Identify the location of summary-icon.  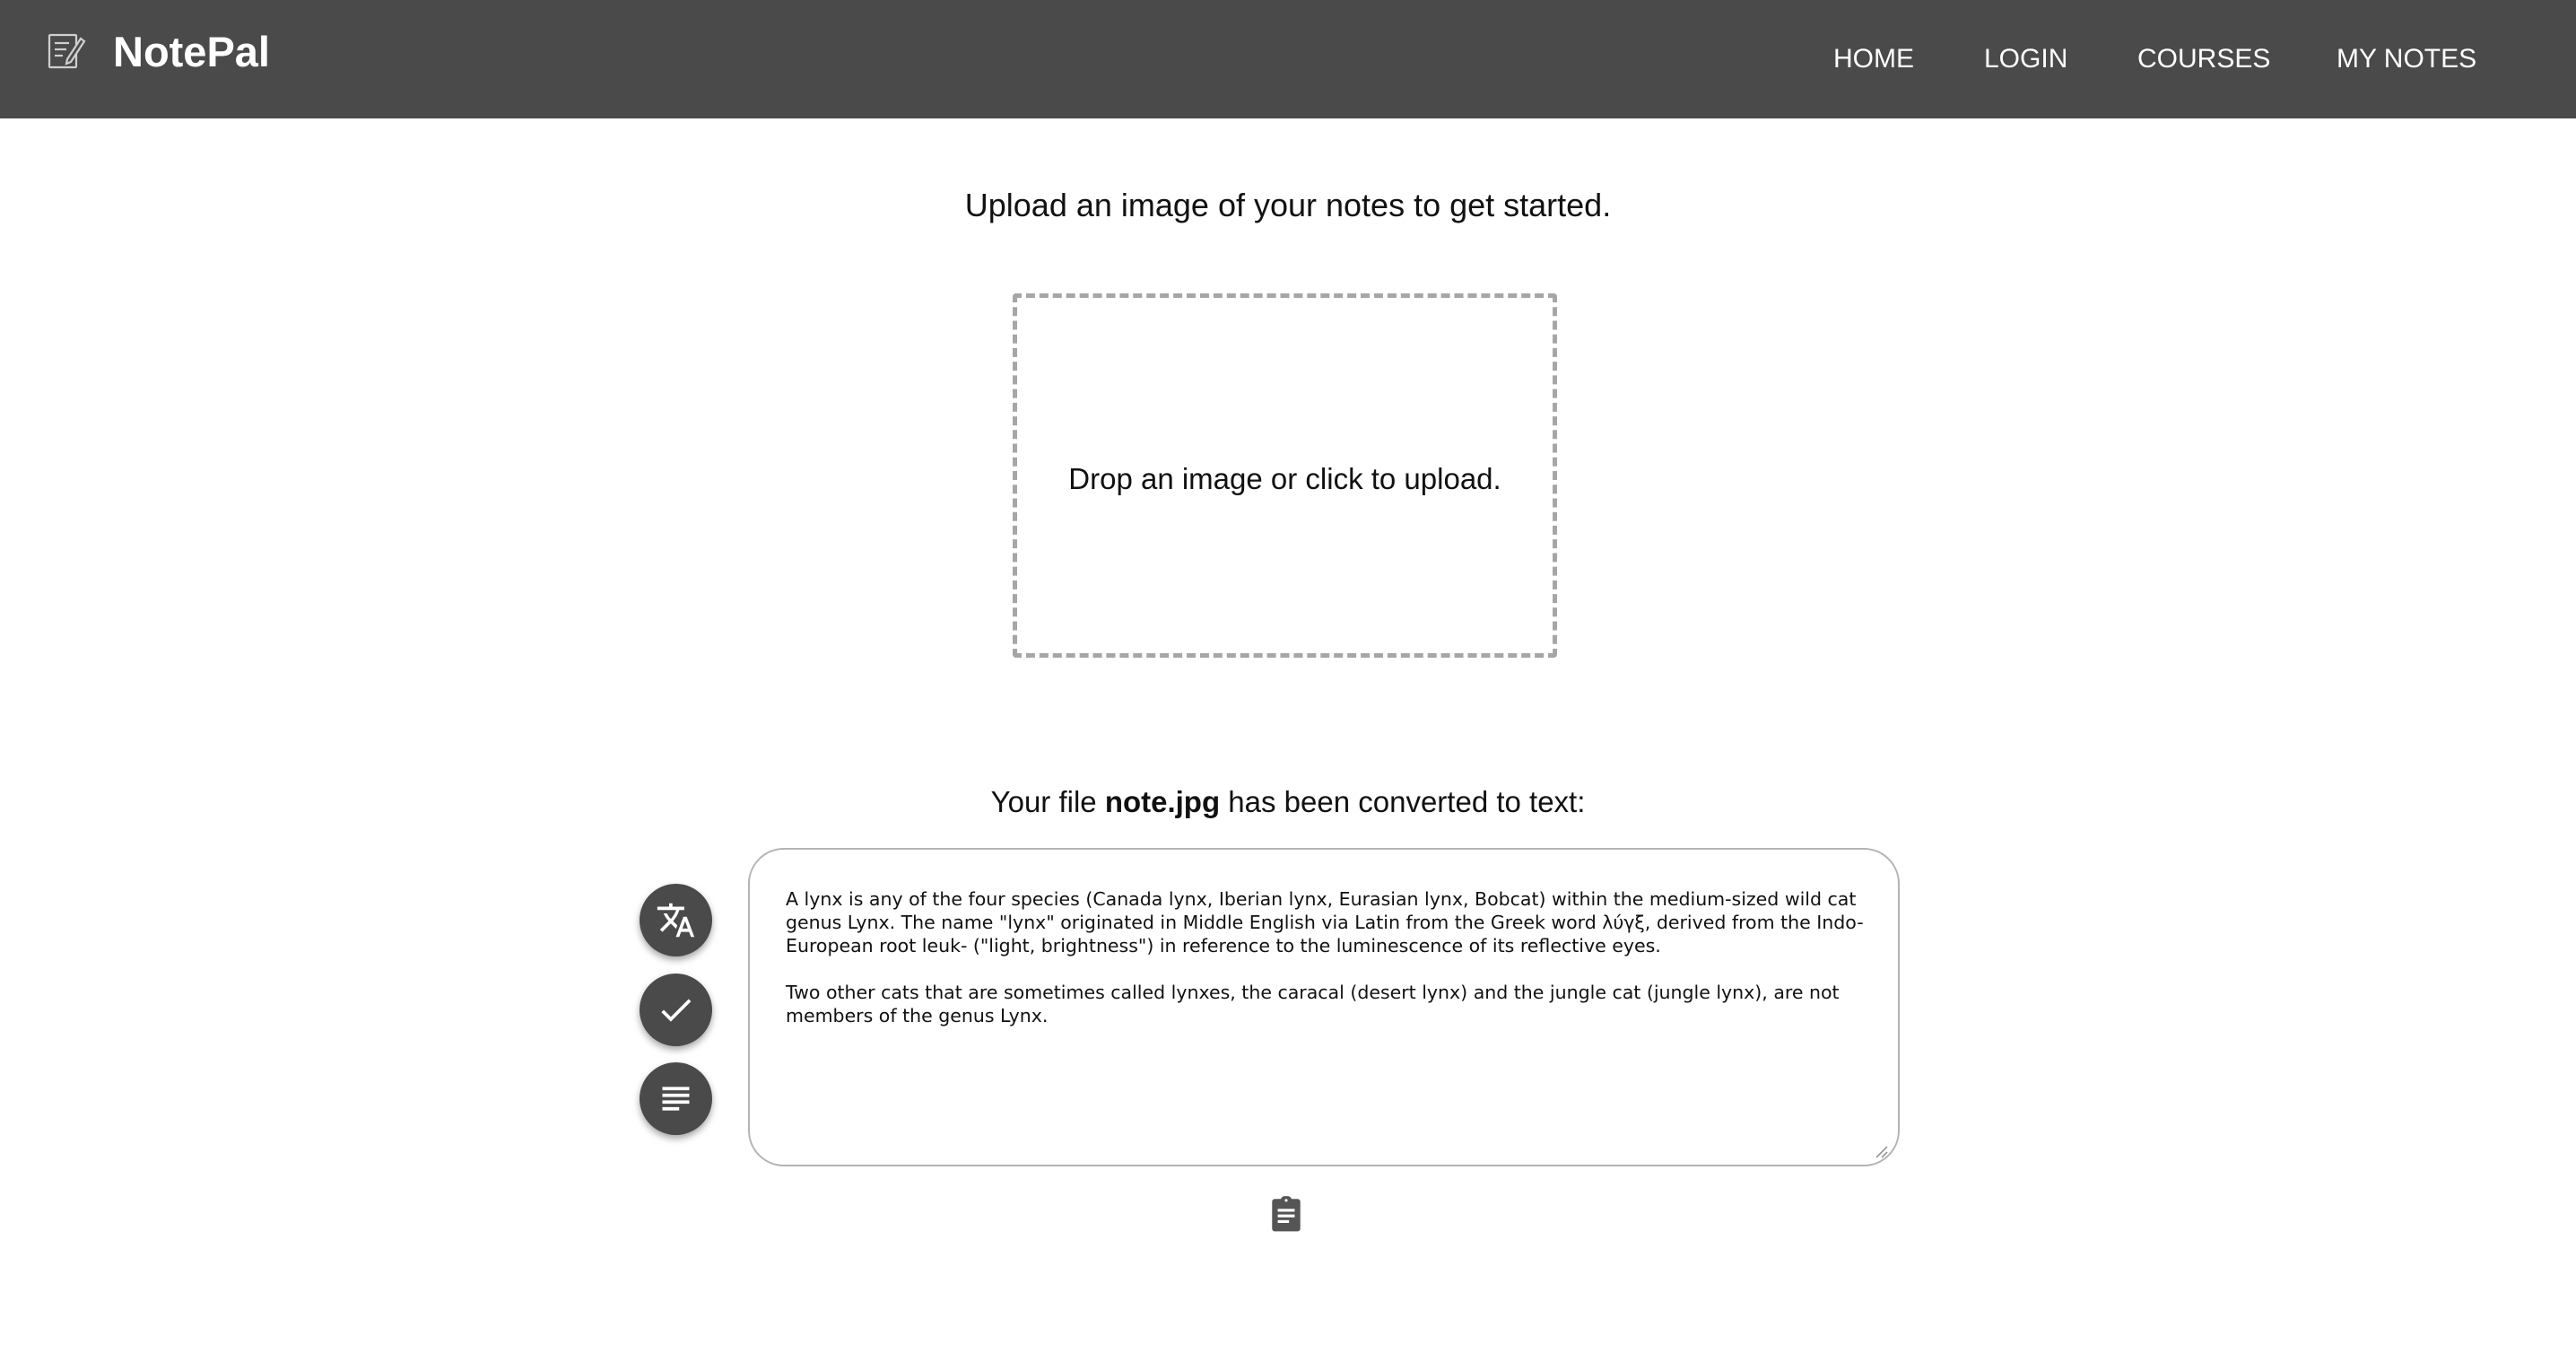
(676, 1099).